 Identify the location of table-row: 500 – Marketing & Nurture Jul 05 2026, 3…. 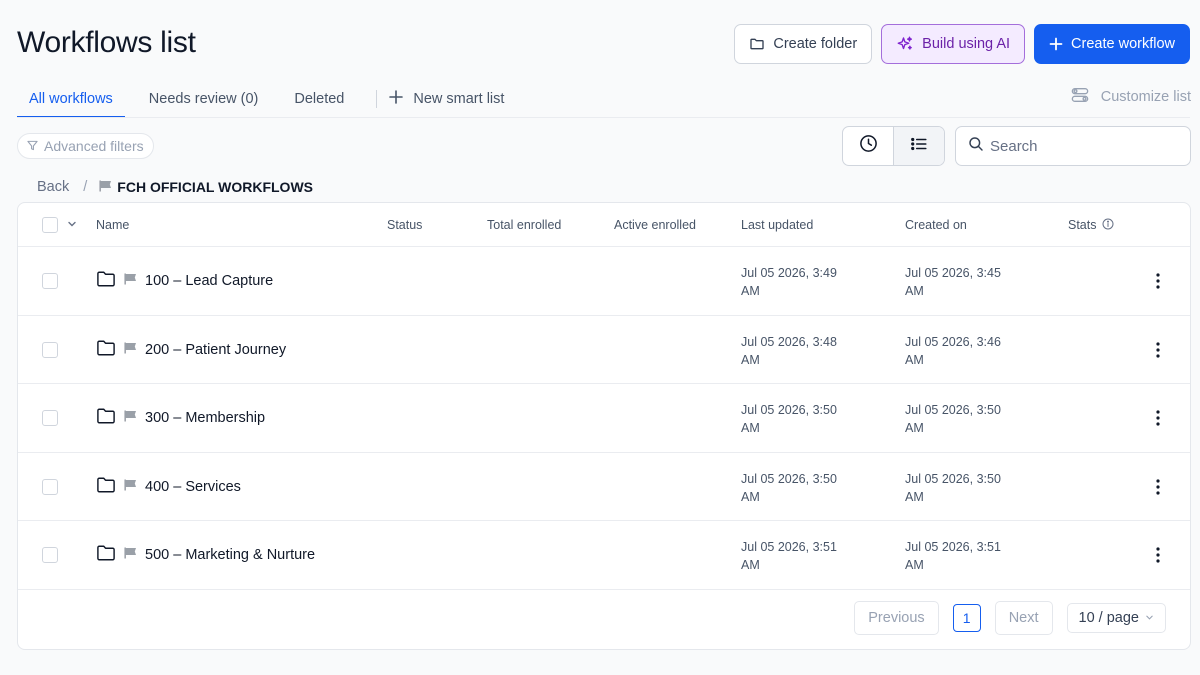
(604, 555).